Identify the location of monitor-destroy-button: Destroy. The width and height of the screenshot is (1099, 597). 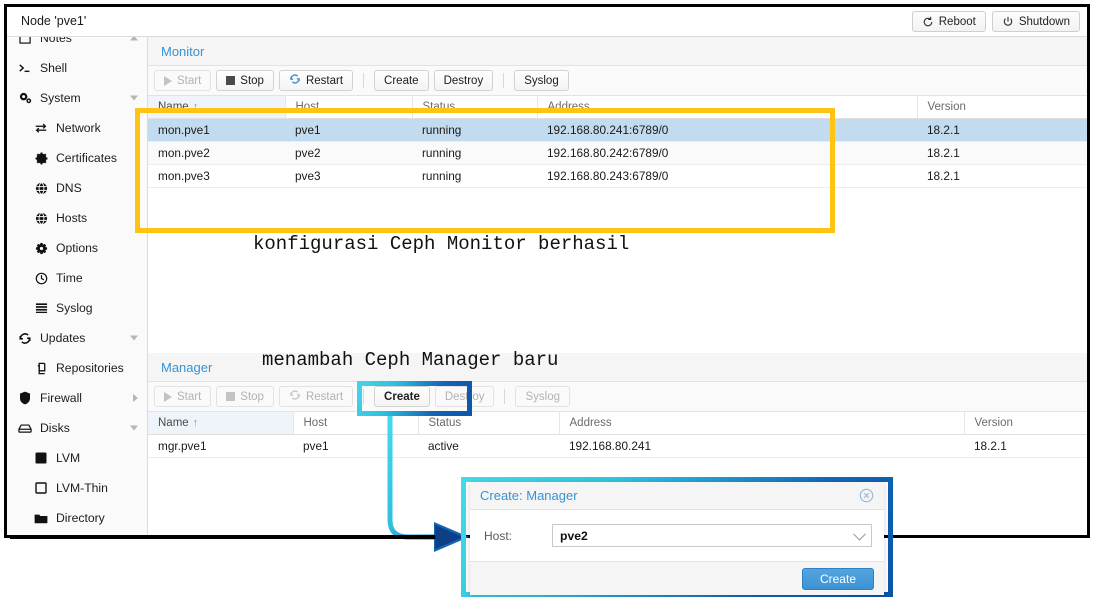
(463, 80).